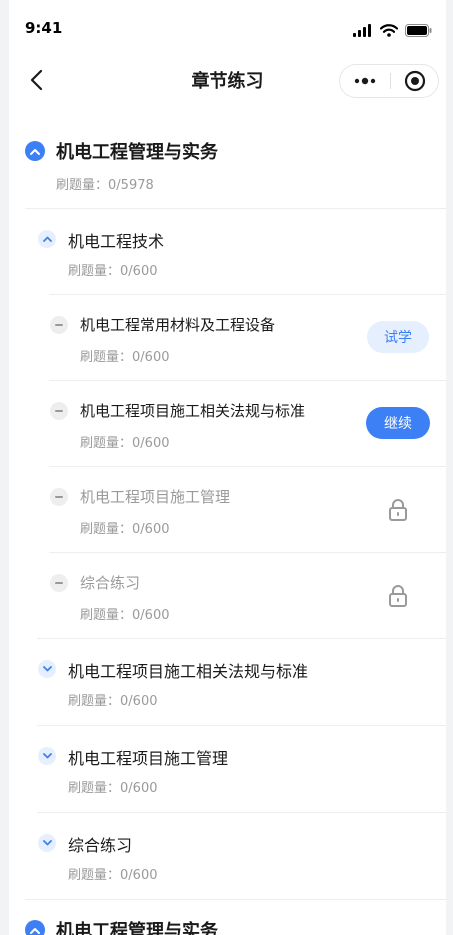 The width and height of the screenshot is (453, 935). Describe the element at coordinates (227, 683) in the screenshot. I see `section-header: 机电工程项目施工相关法规与标准 刷题量：0/600` at that location.